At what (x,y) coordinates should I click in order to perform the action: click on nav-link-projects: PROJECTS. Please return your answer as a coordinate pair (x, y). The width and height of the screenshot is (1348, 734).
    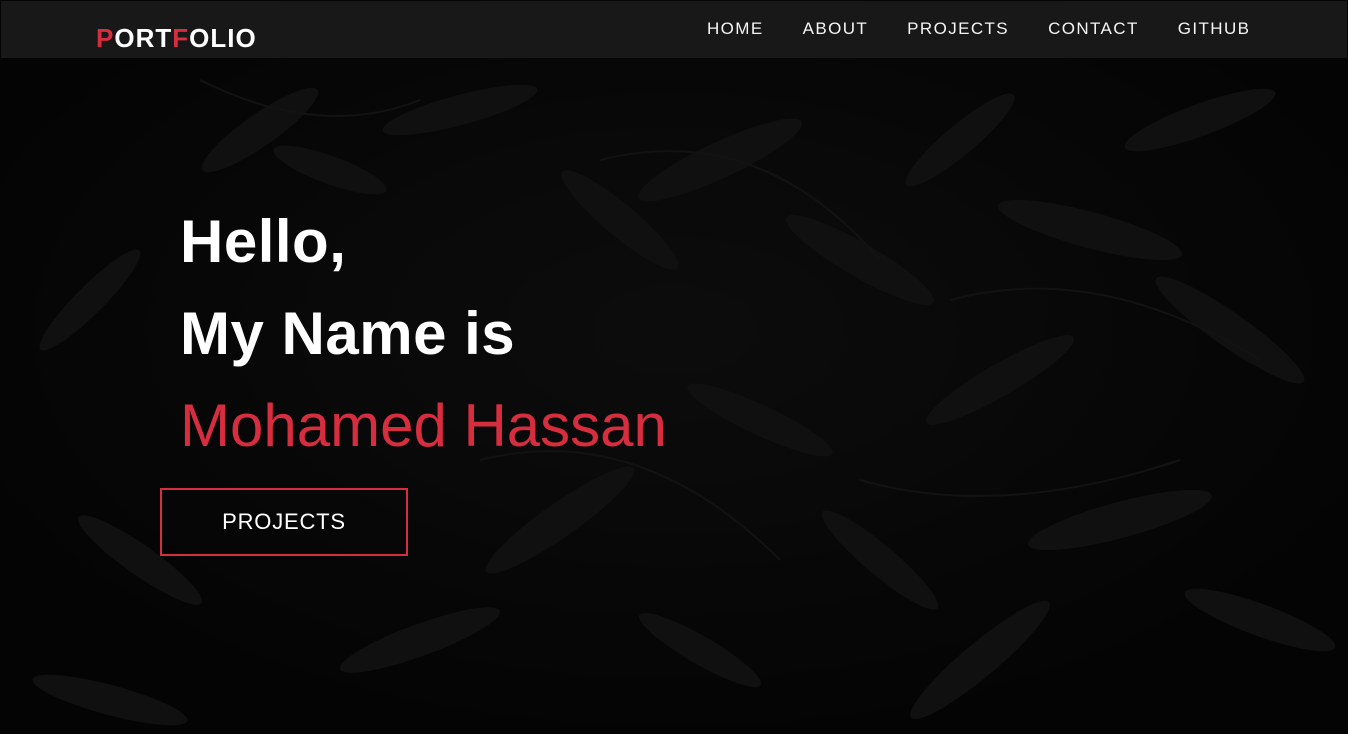
    Looking at the image, I should click on (958, 29).